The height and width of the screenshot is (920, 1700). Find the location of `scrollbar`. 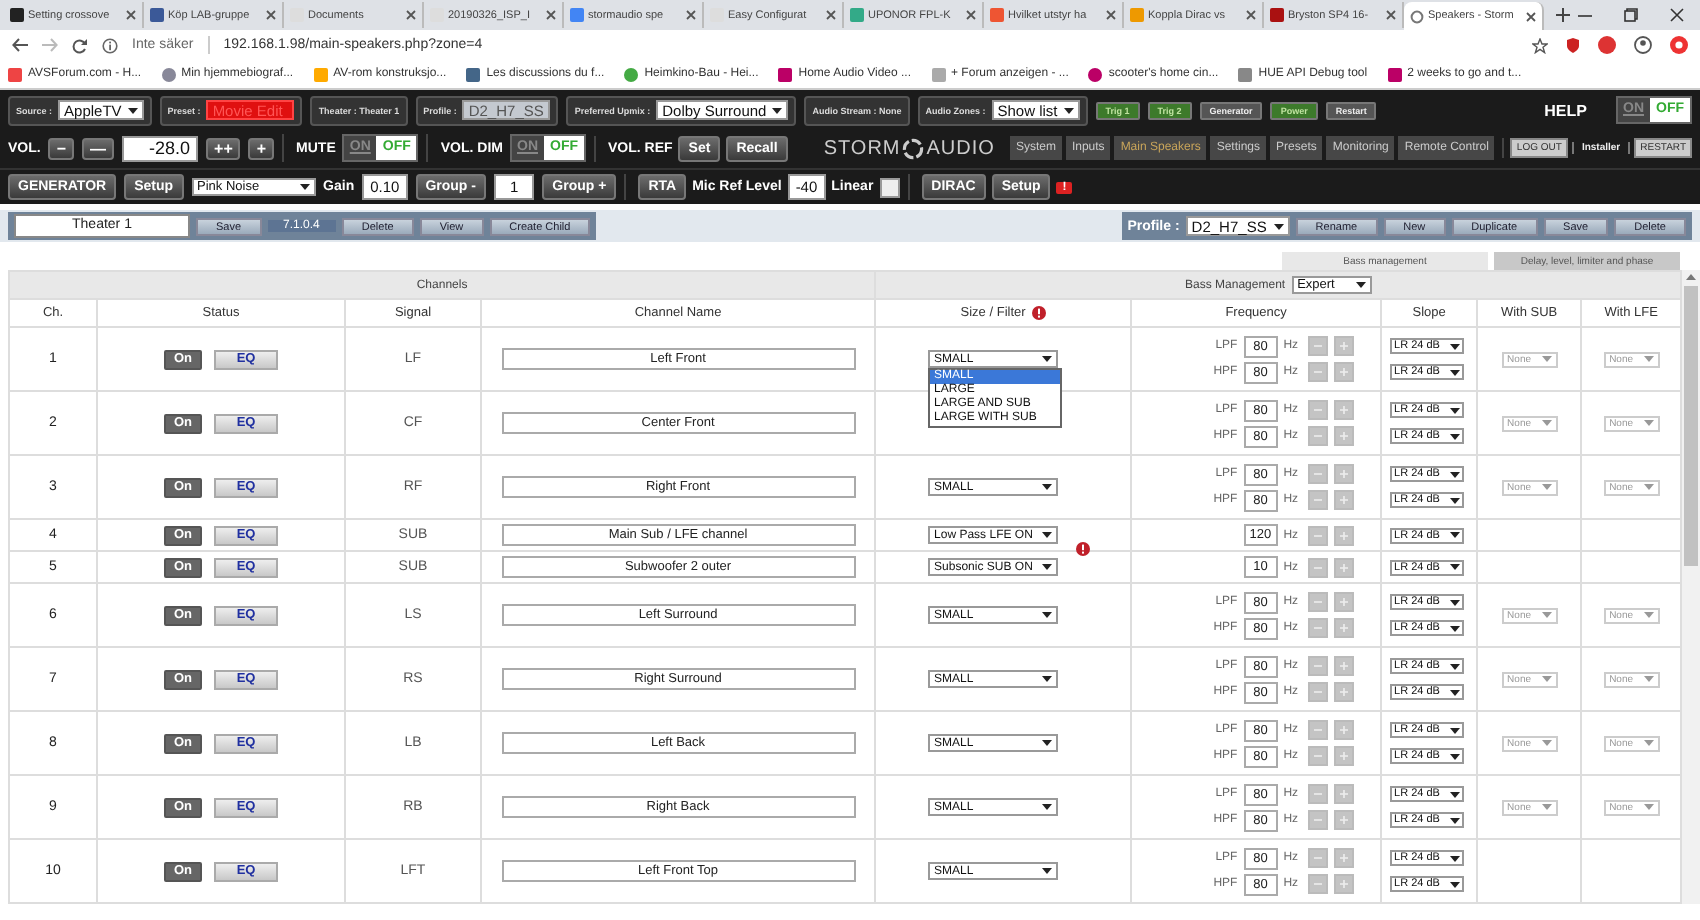

scrollbar is located at coordinates (1691, 587).